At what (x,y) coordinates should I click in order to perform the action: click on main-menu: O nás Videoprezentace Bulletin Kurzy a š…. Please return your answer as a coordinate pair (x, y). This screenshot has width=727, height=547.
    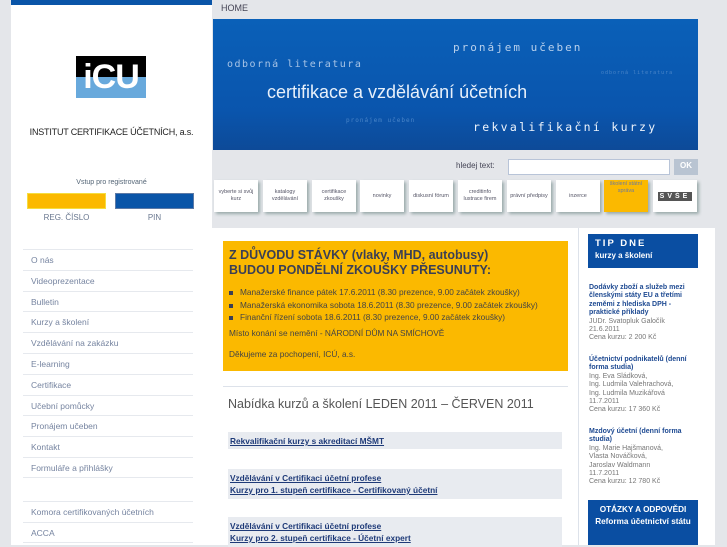
    Looking at the image, I should click on (108, 363).